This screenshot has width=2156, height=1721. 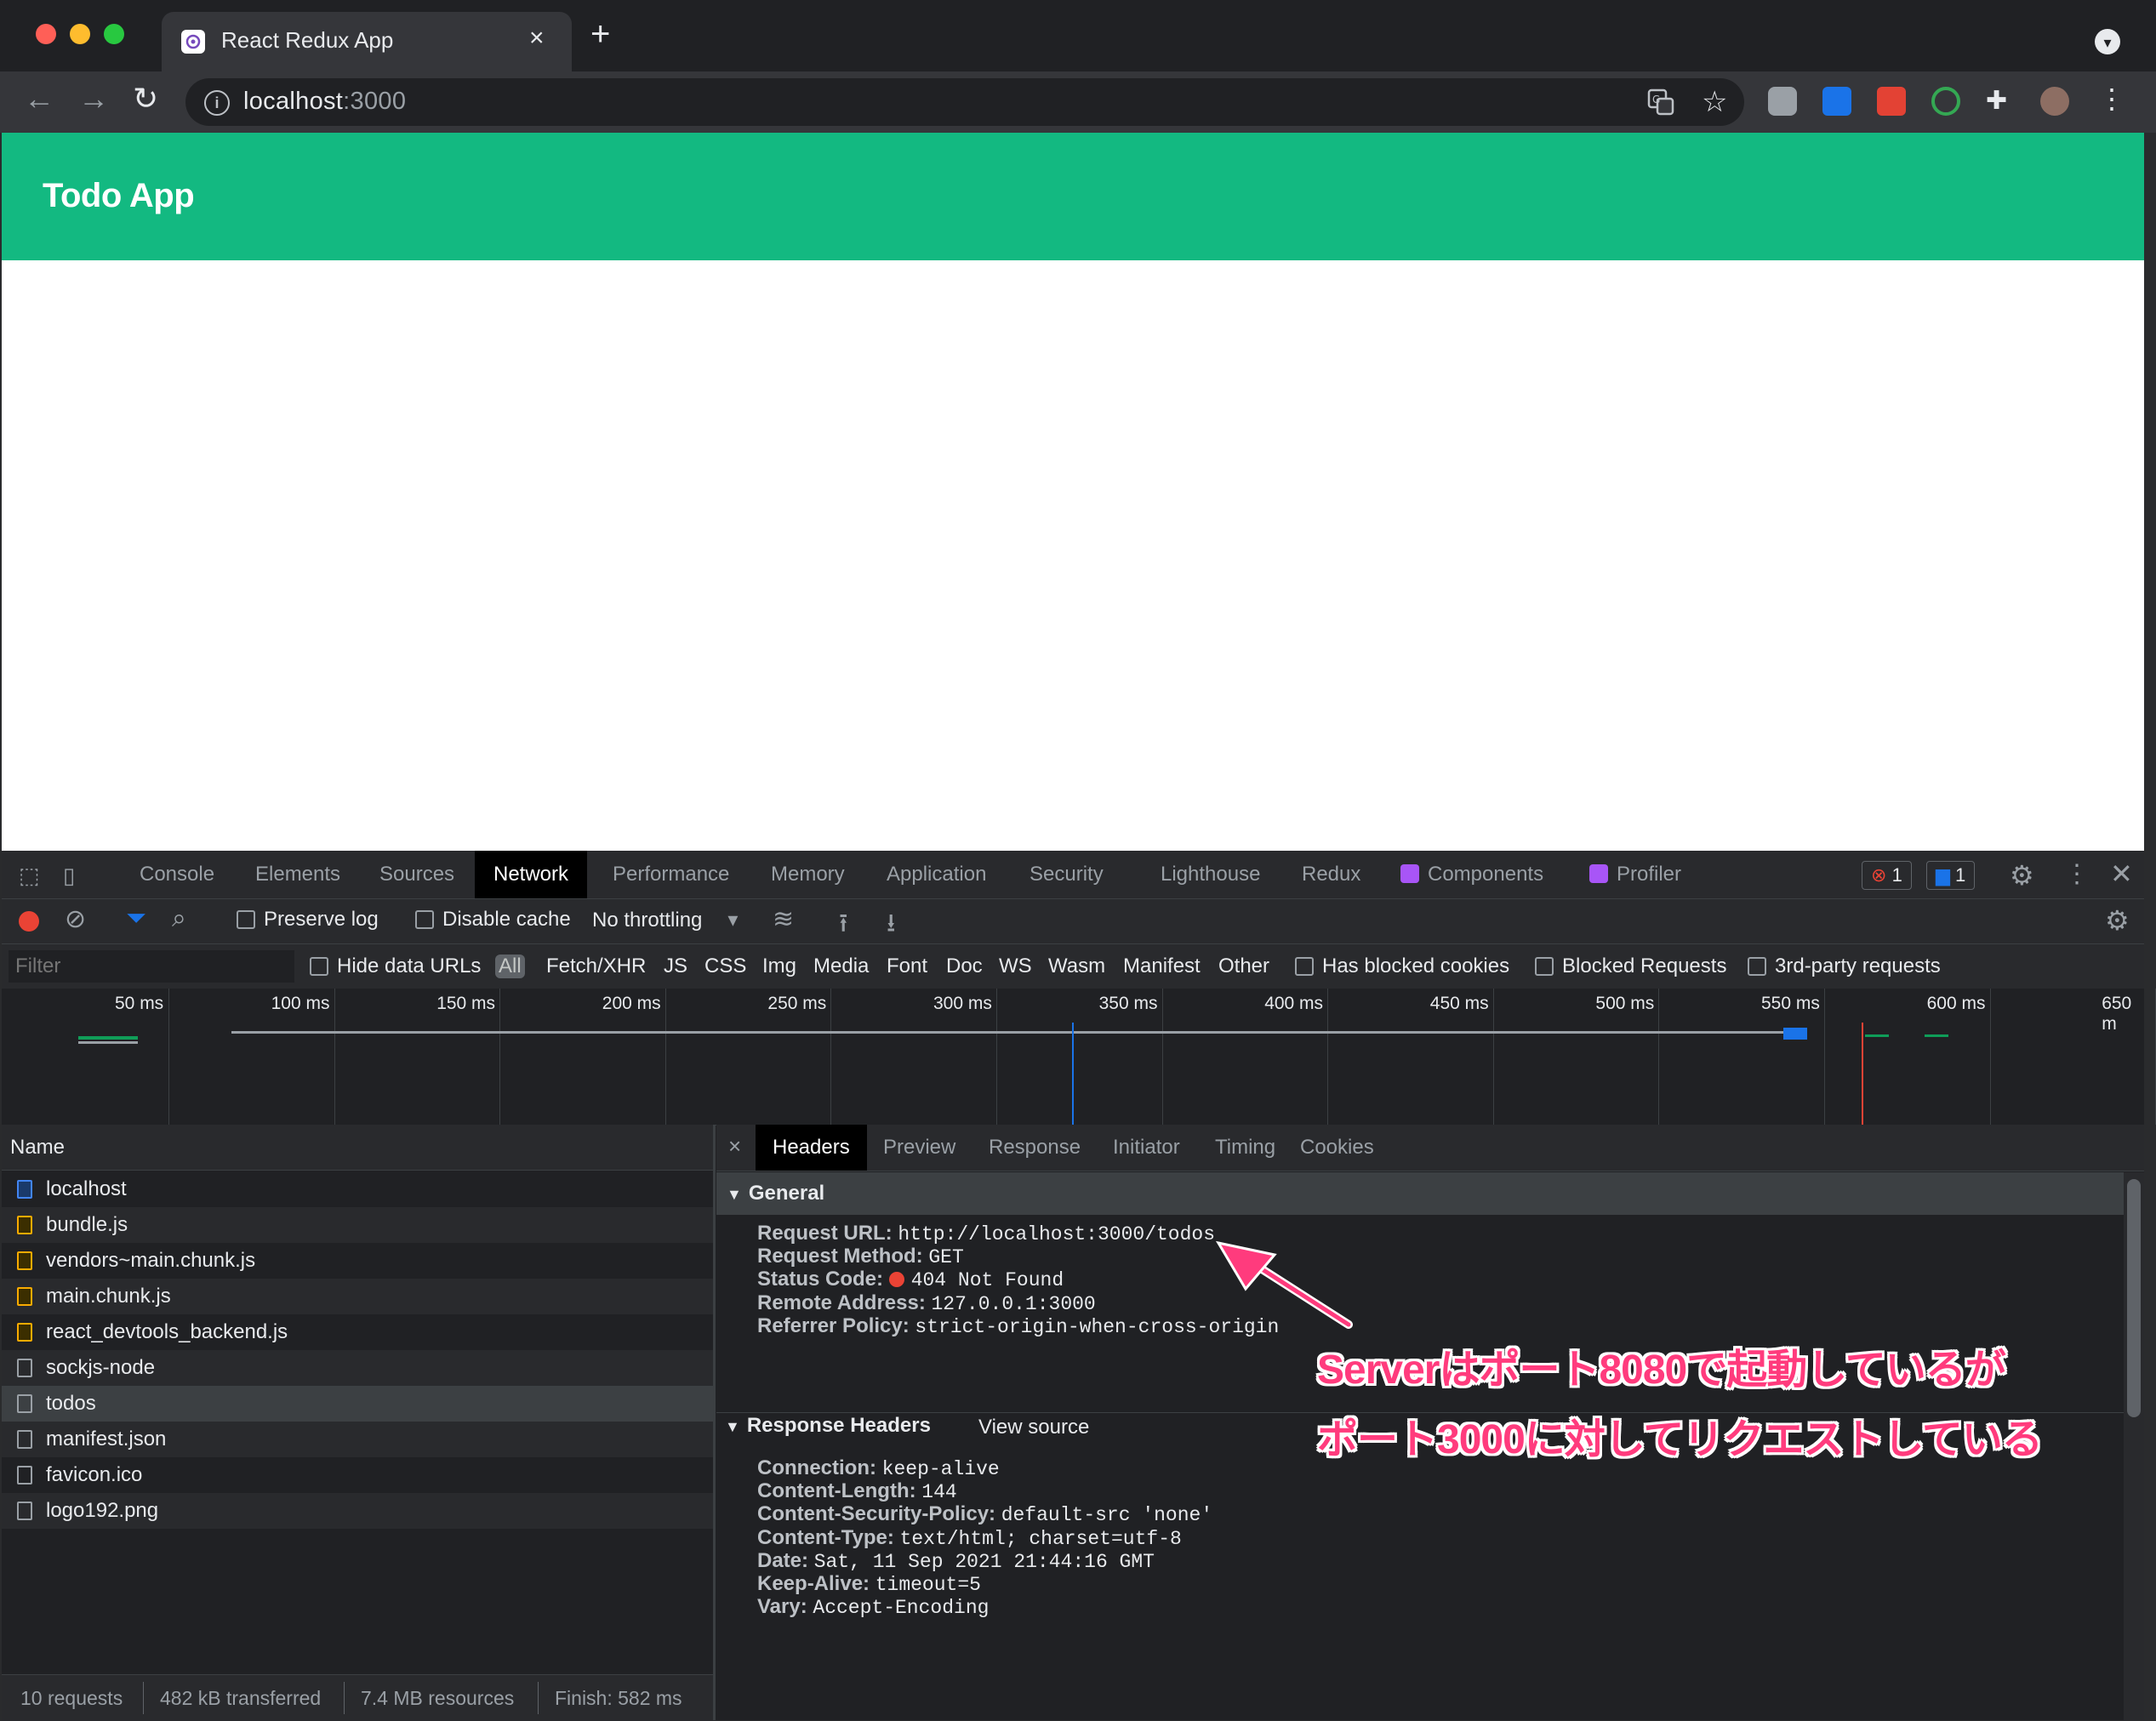 I want to click on request-row: favicon.ico, so click(x=358, y=1475).